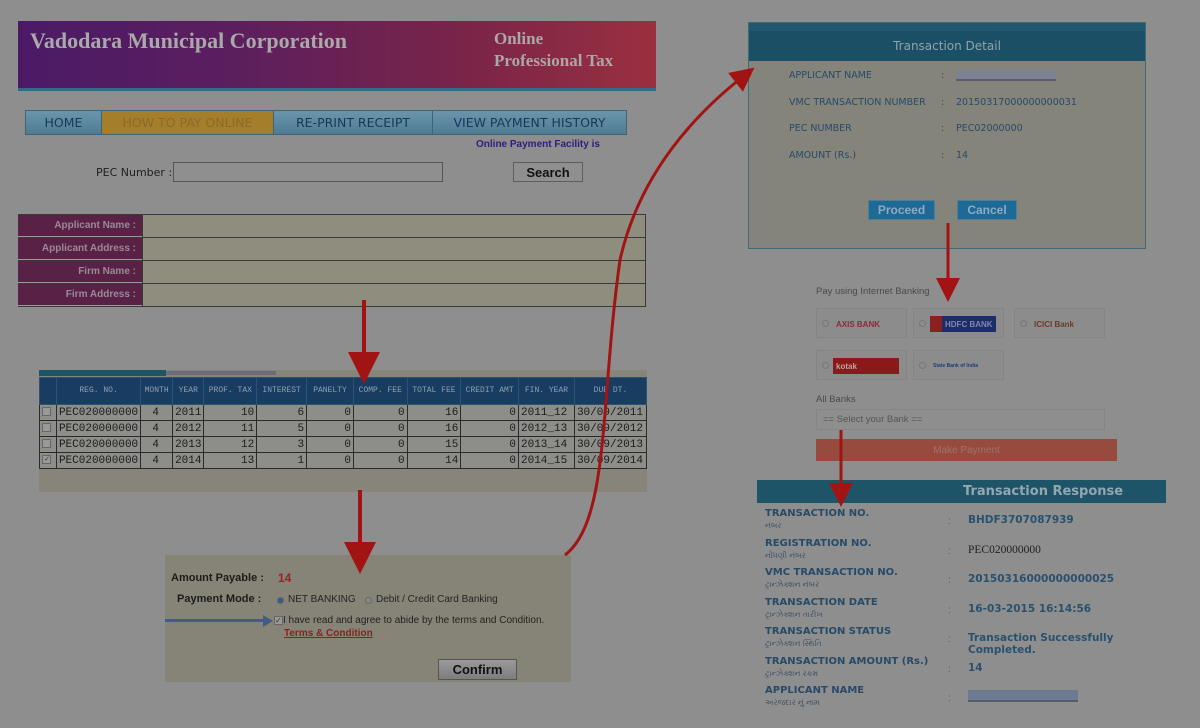 This screenshot has height=728, width=1200. What do you see at coordinates (157, 391) in the screenshot?
I see `col-month: MONTH` at bounding box center [157, 391].